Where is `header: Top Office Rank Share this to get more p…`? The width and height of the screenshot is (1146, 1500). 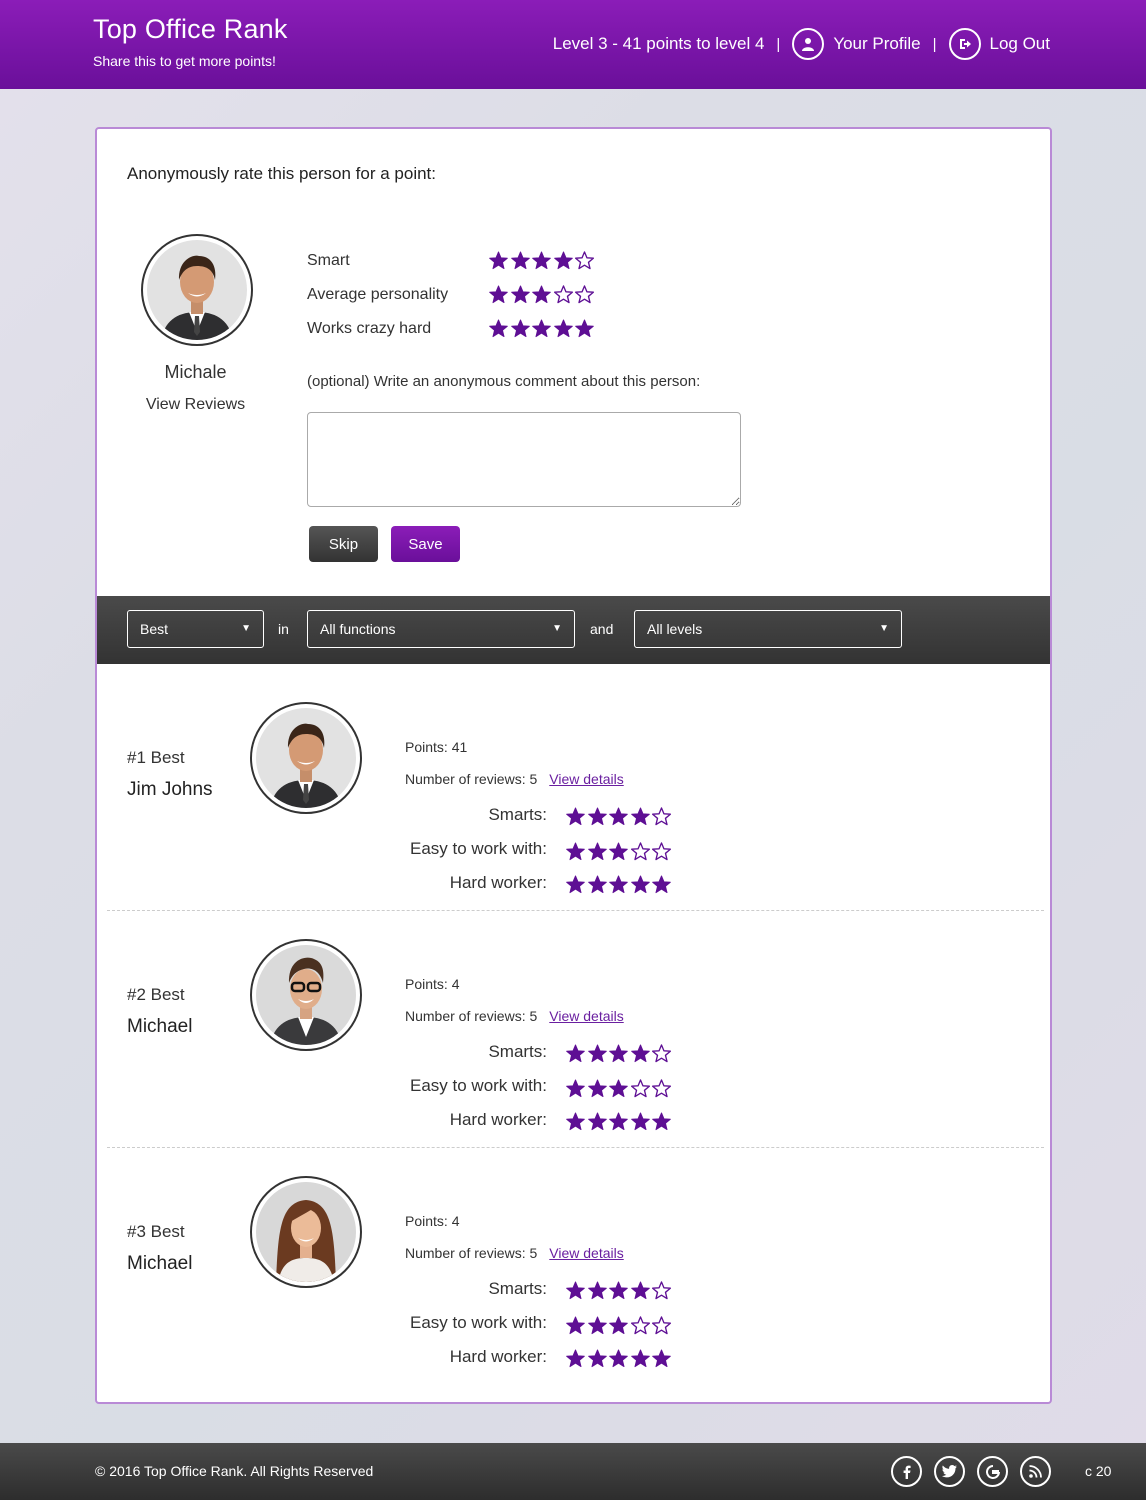 header: Top Office Rank Share this to get more p… is located at coordinates (573, 44).